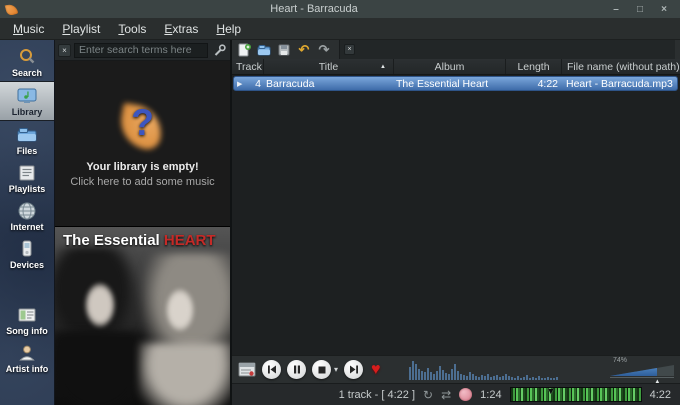 The height and width of the screenshot is (405, 680). I want to click on menu-music: Music, so click(28, 29).